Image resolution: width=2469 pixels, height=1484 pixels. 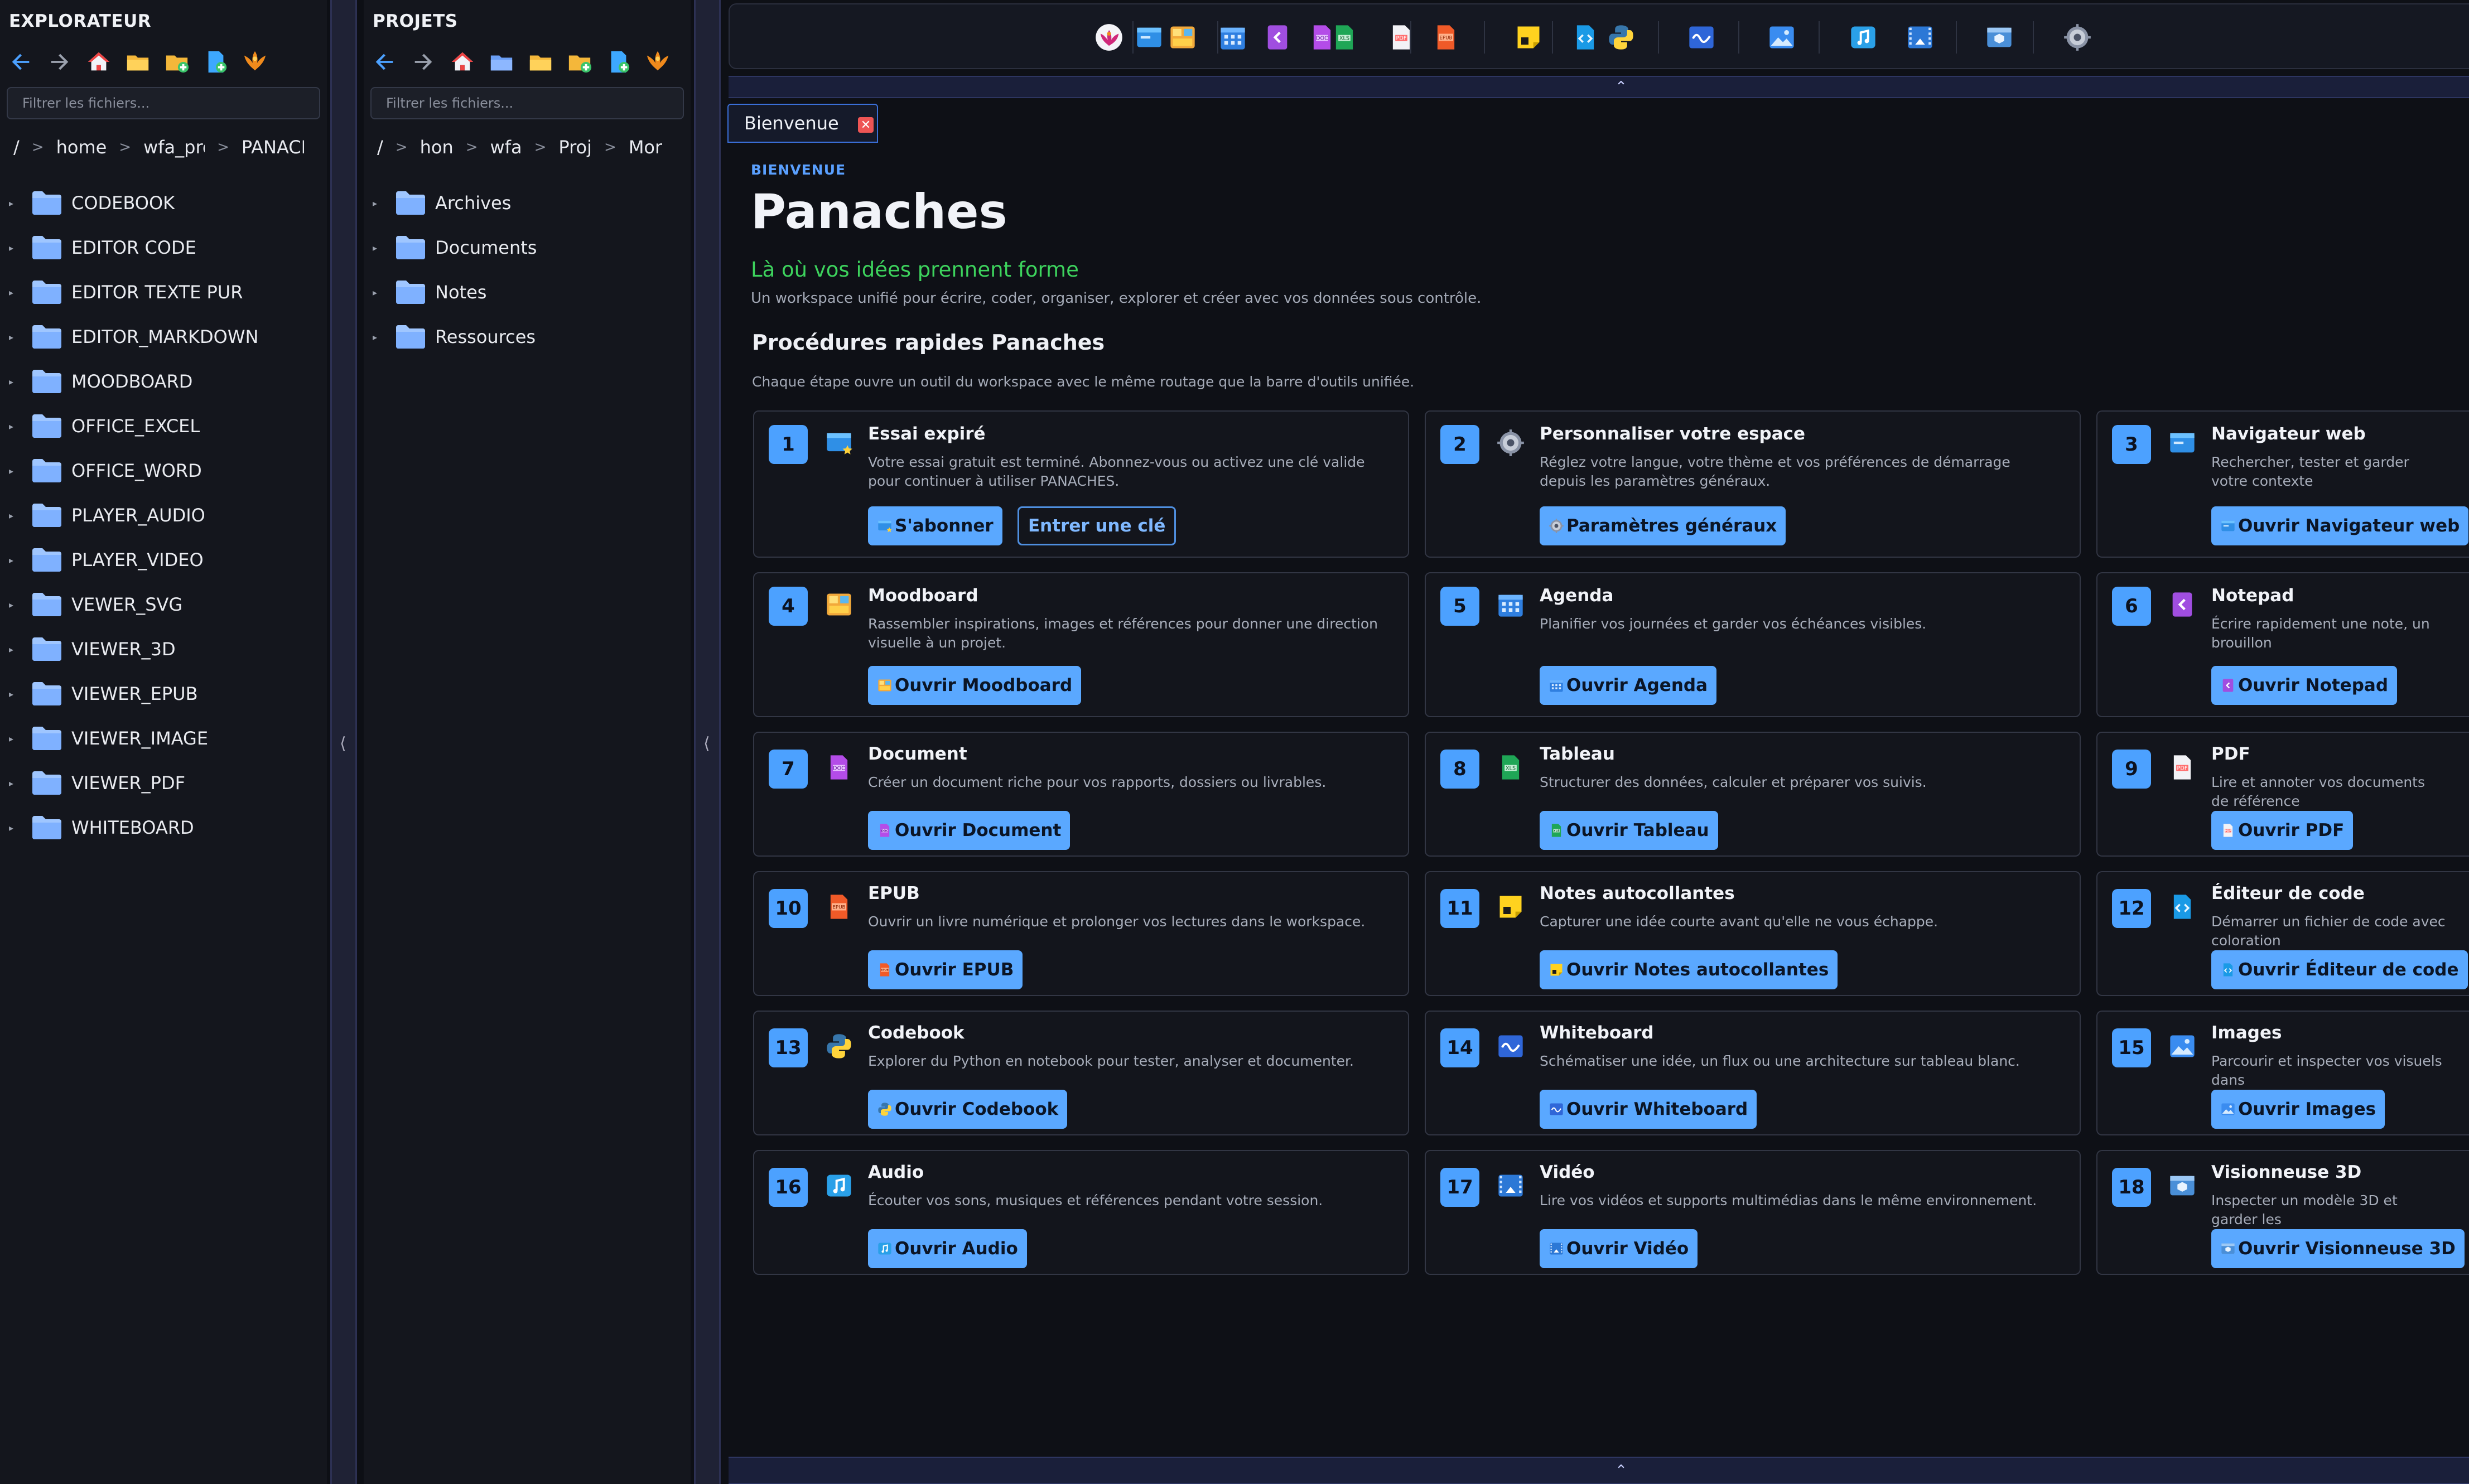 I want to click on breadcrumb-home: home, so click(x=81, y=147).